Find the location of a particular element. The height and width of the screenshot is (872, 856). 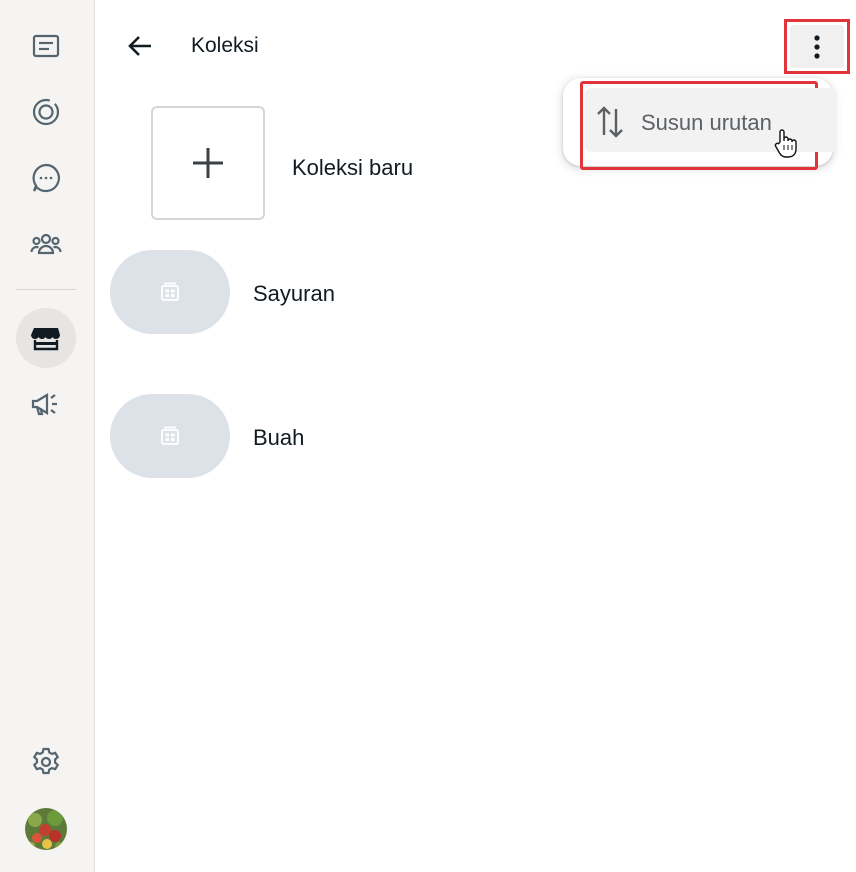

arrow-left-icon is located at coordinates (139, 46).